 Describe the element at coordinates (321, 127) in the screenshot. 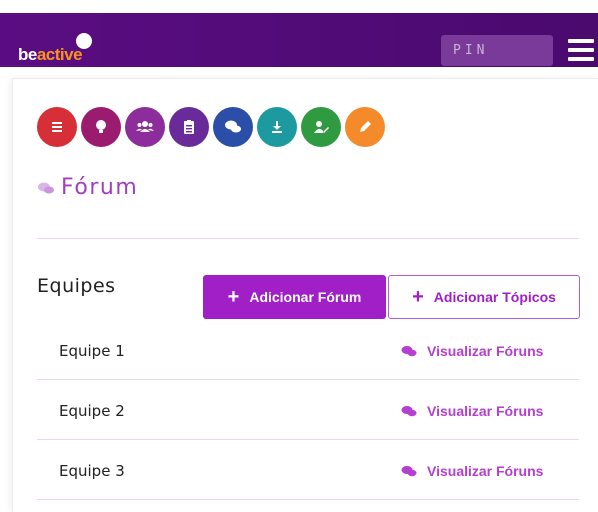

I see `user-edit-icon` at that location.